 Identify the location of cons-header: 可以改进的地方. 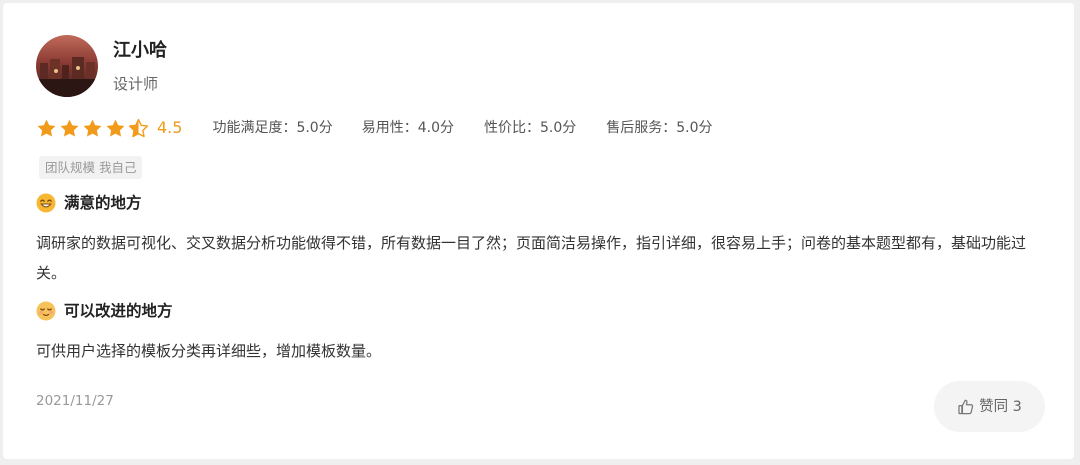
(104, 311).